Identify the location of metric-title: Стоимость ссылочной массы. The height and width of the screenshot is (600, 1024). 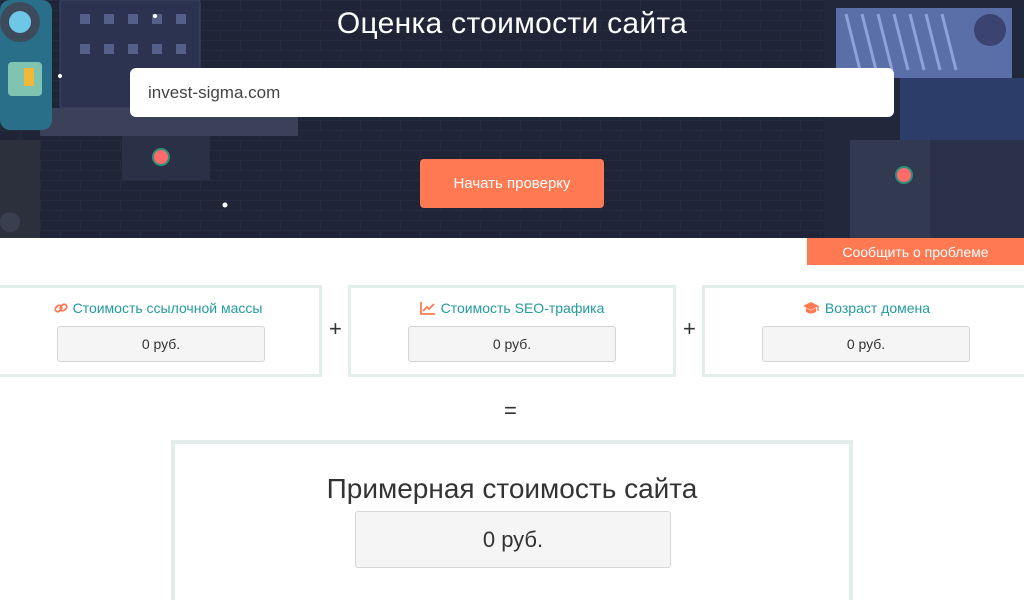
(159, 308).